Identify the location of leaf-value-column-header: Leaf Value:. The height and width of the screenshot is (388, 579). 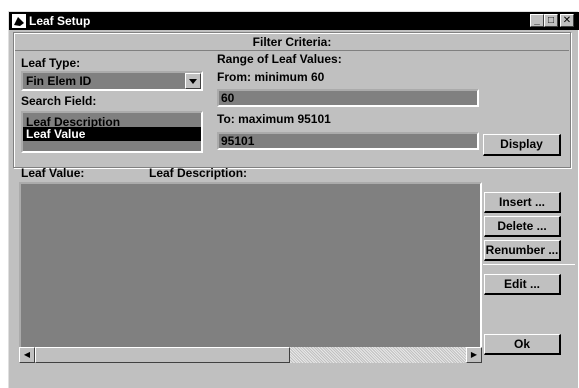
(53, 173).